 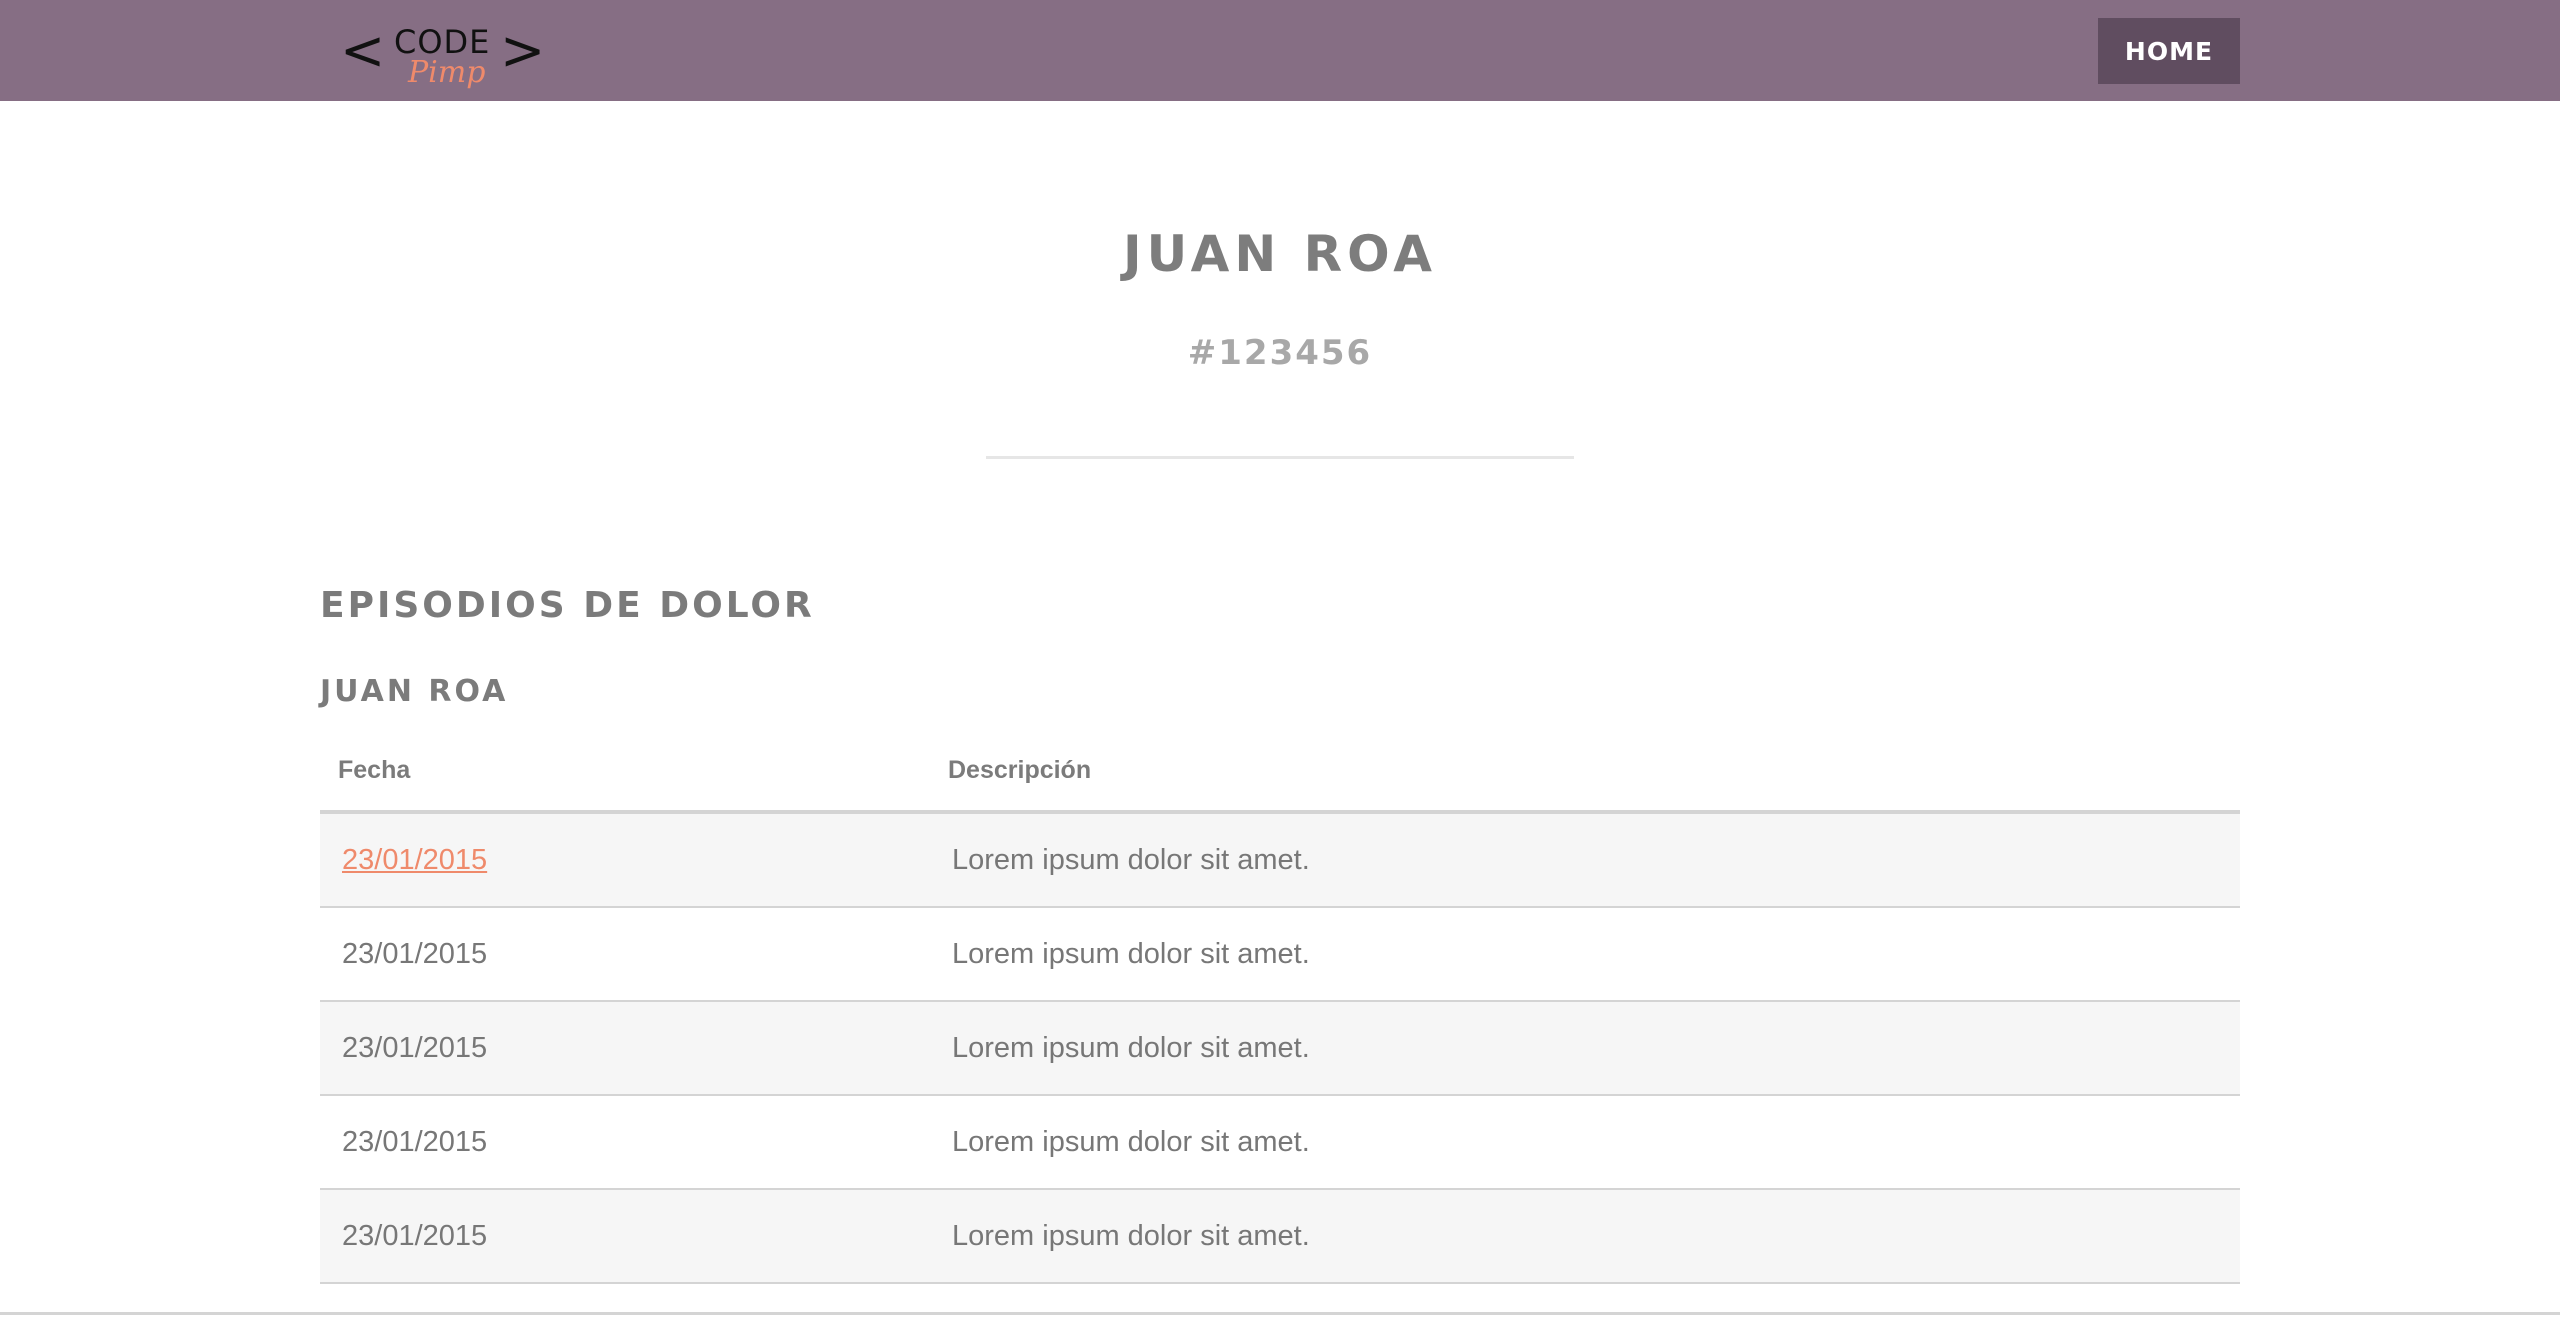 I want to click on section-title: EPISODIOS DE DOLOR, so click(x=567, y=605).